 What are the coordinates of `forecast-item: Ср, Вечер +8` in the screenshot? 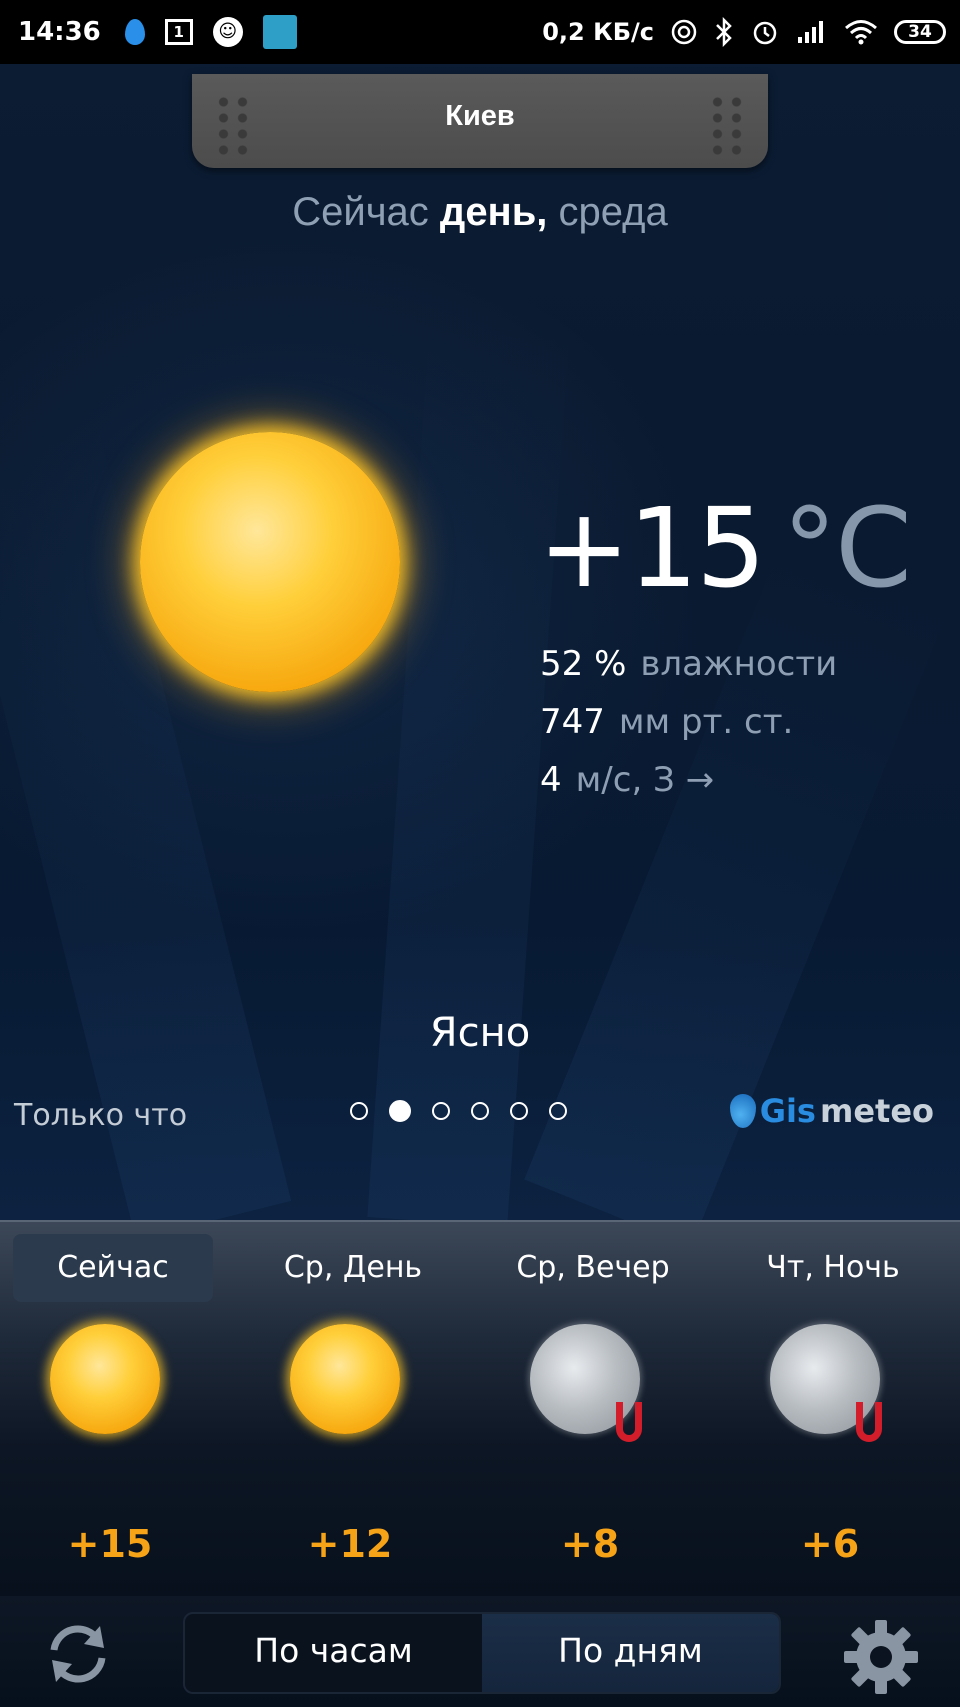 It's located at (590, 1410).